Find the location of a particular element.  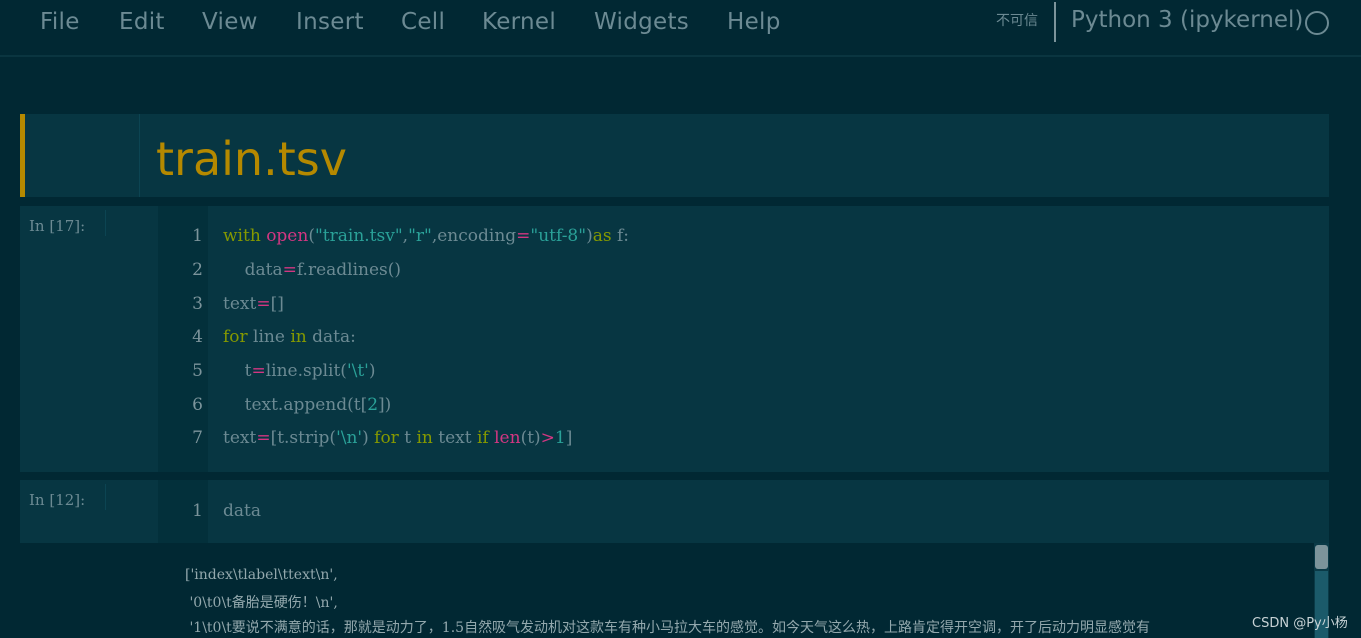

menu-insert: Insert is located at coordinates (330, 22).